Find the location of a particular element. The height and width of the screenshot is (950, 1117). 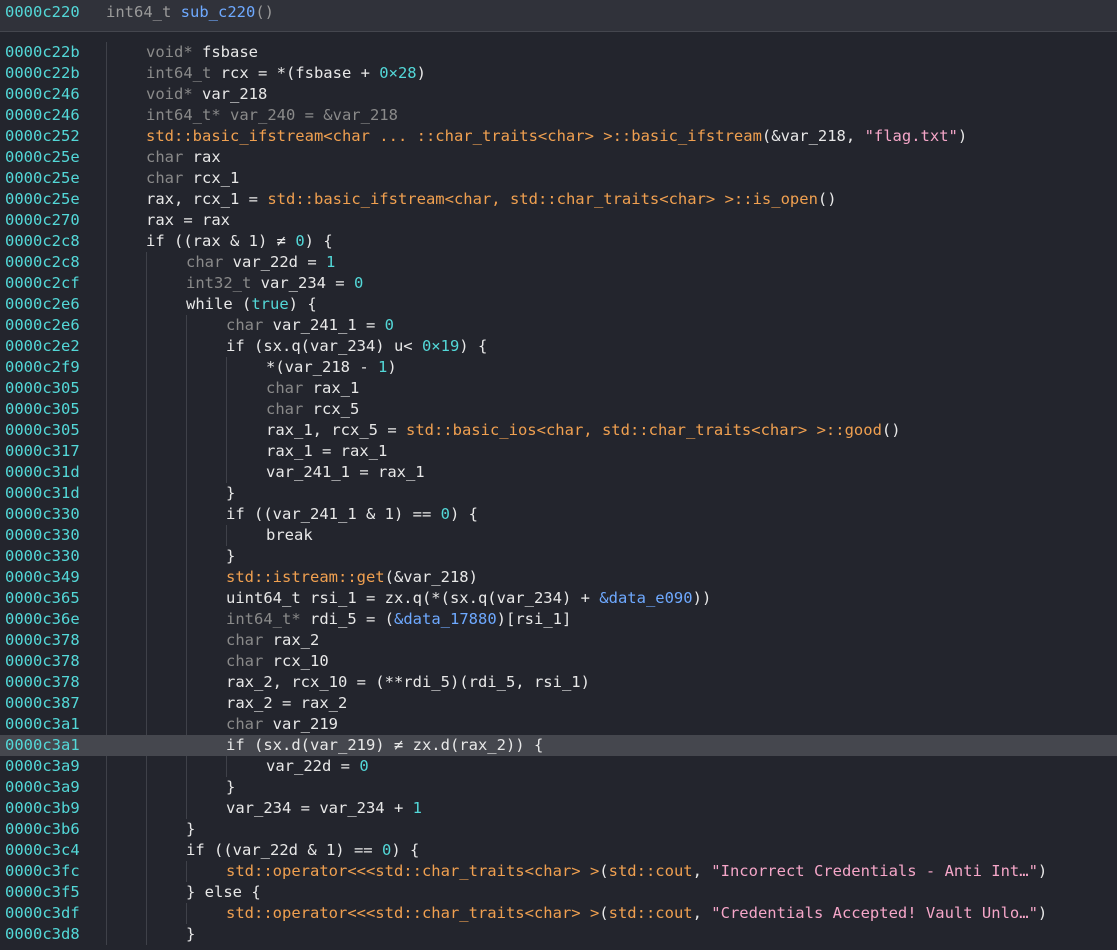

line-code: var_241_1 = rax_1 is located at coordinates (345, 472).